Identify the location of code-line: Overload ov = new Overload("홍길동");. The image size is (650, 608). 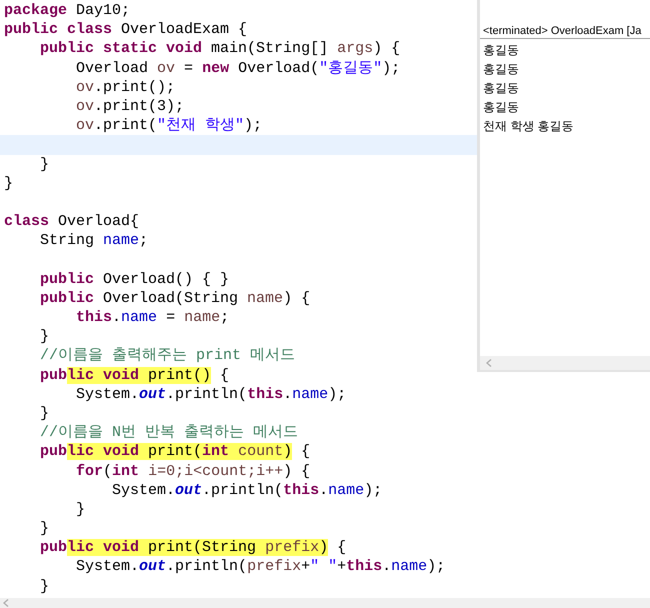
(238, 68).